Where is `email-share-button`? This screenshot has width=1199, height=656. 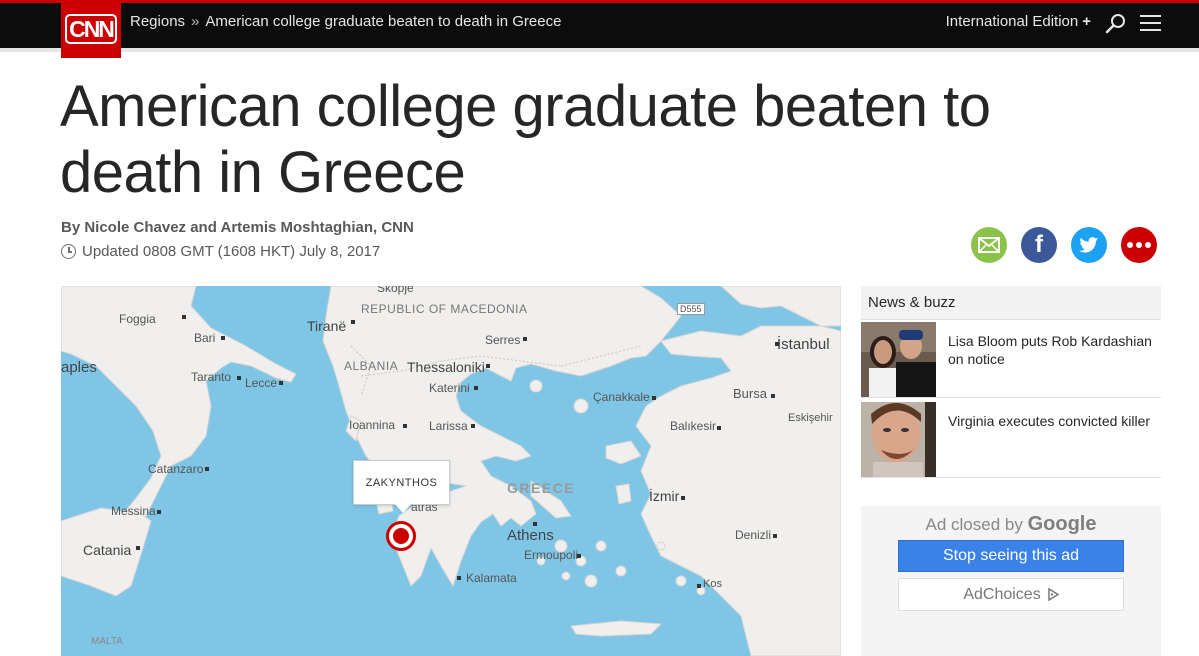
email-share-button is located at coordinates (989, 245).